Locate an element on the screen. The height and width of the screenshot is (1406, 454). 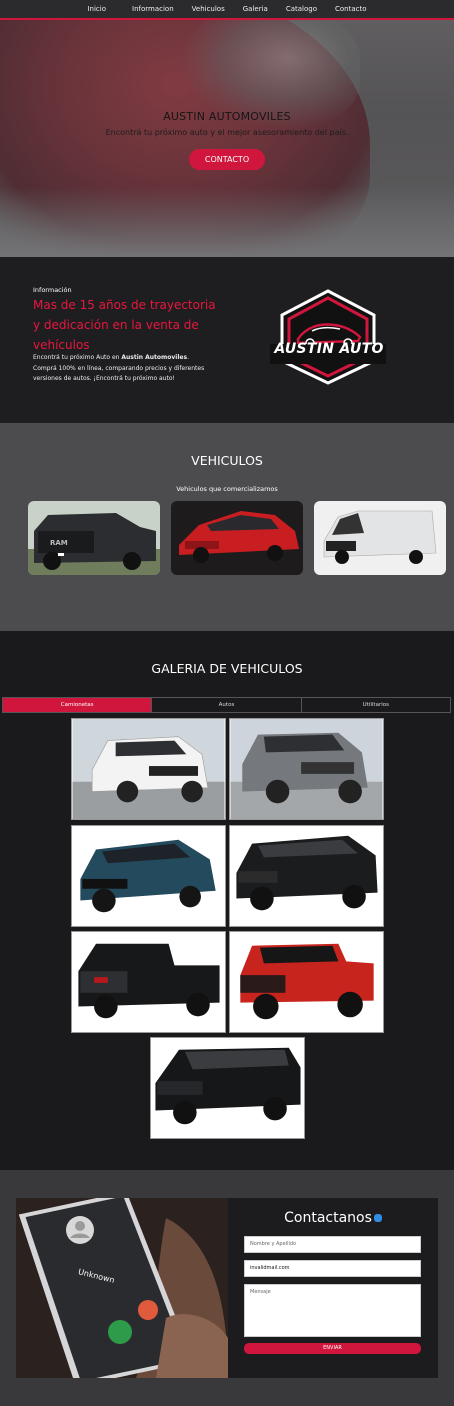
nav-contacto: Contacto is located at coordinates (351, 9).